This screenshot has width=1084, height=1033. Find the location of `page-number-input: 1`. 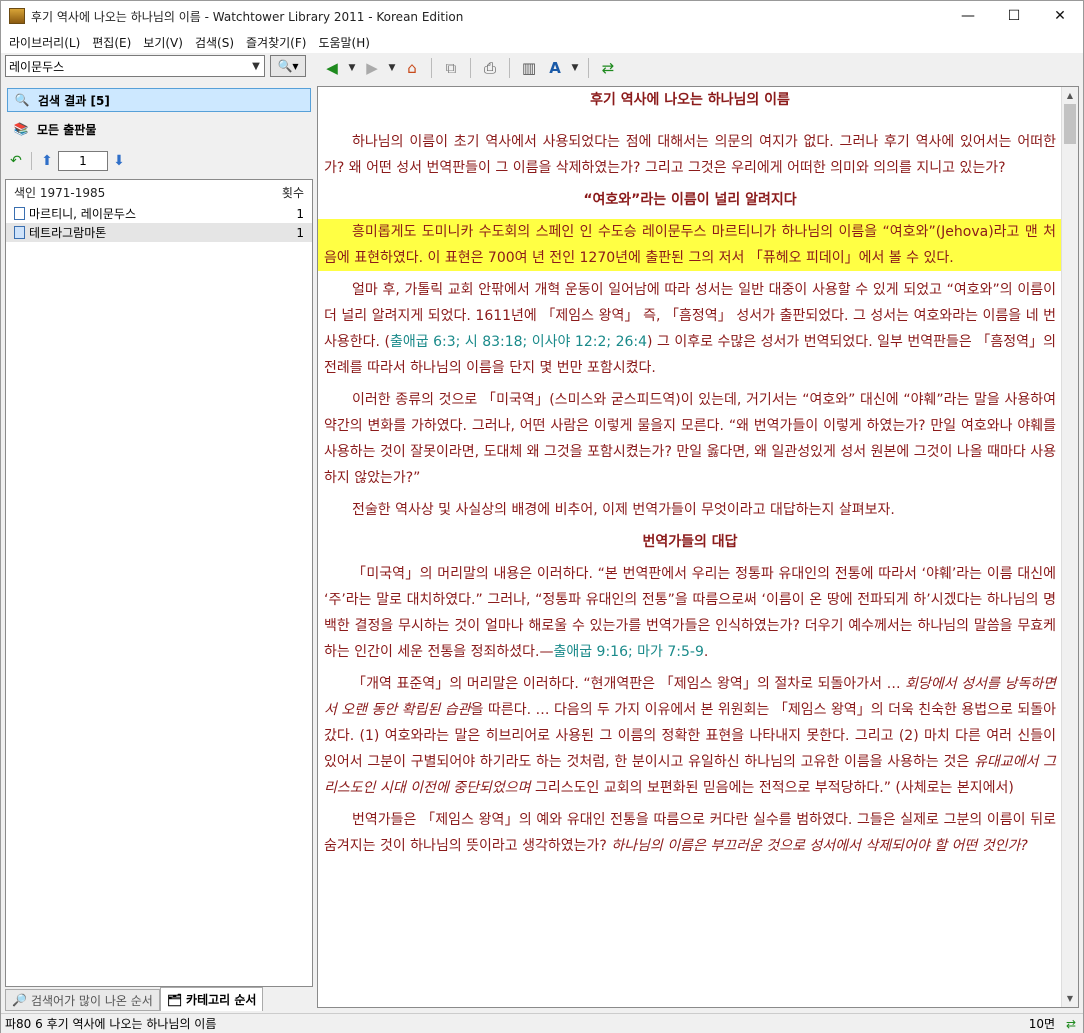

page-number-input: 1 is located at coordinates (83, 161).